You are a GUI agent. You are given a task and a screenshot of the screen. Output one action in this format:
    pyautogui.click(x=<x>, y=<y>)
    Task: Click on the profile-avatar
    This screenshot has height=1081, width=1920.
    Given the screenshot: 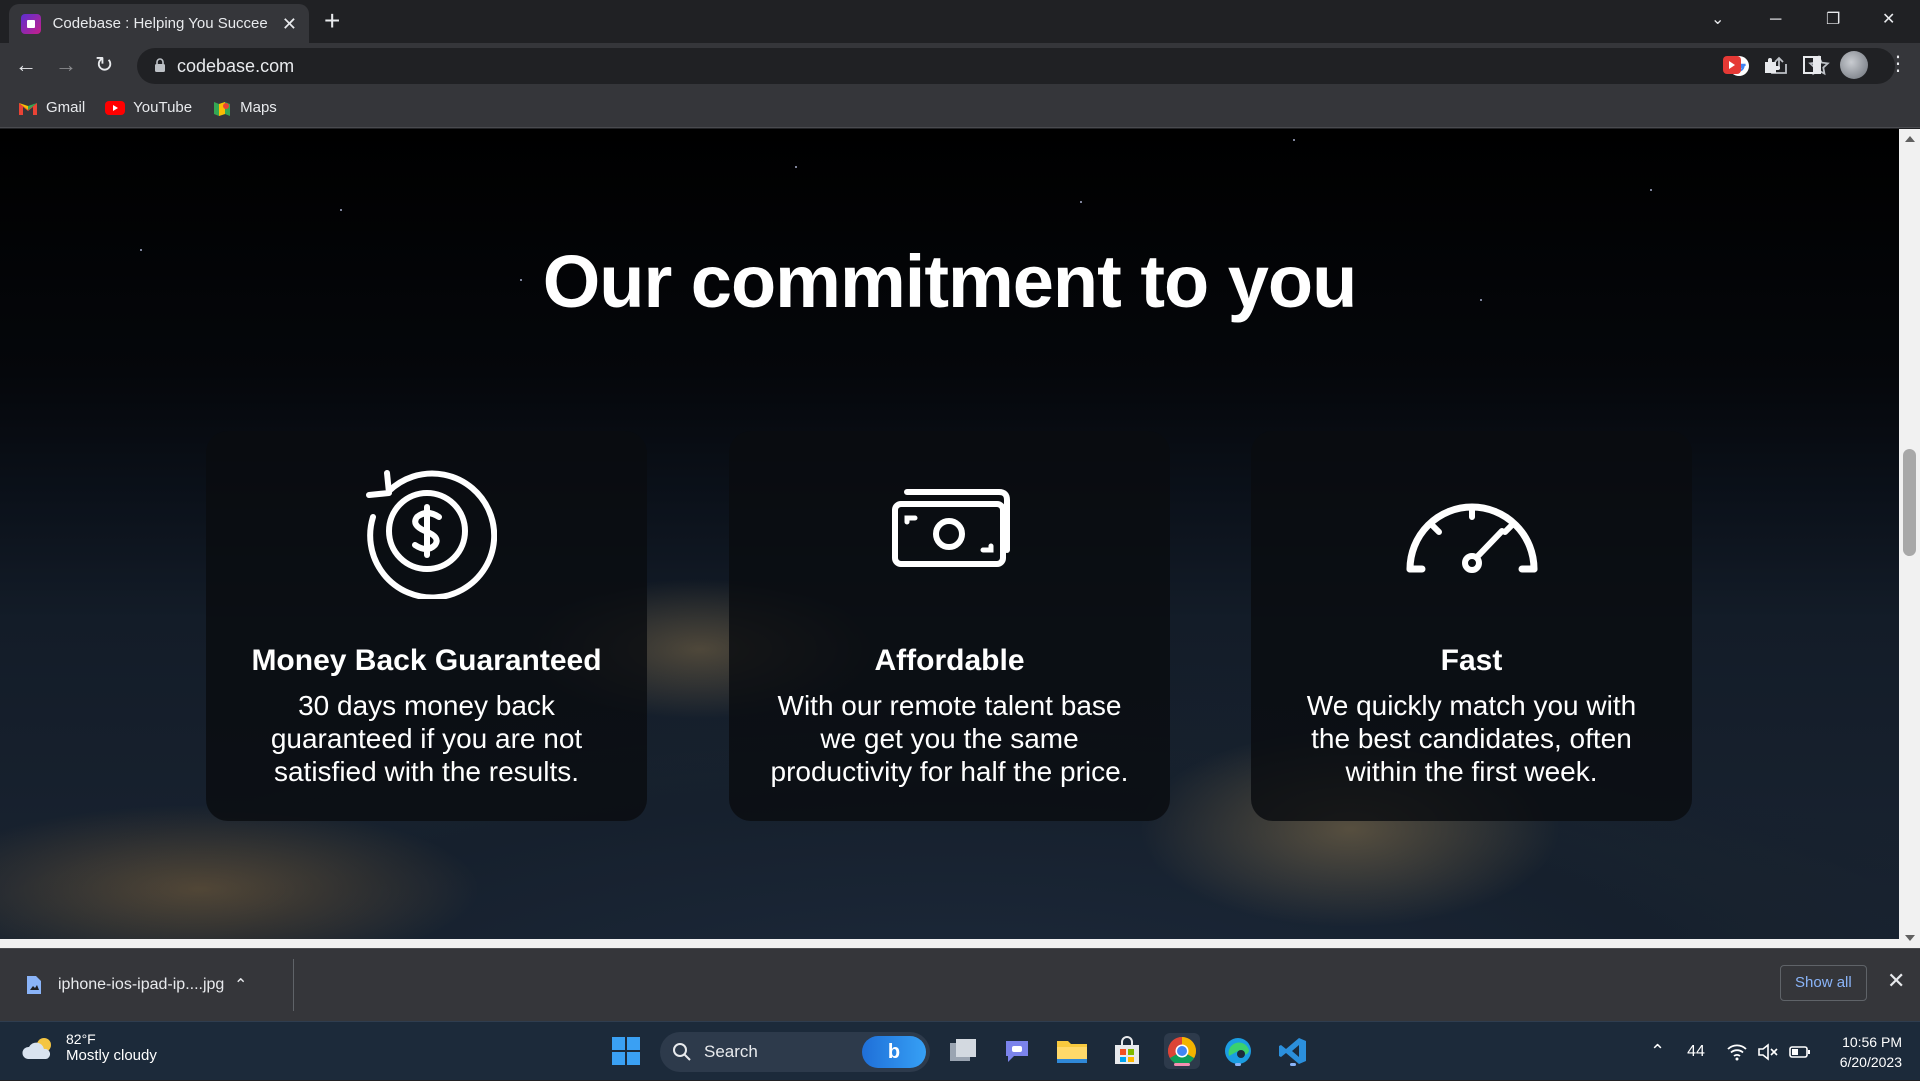 What is the action you would take?
    pyautogui.click(x=1854, y=65)
    